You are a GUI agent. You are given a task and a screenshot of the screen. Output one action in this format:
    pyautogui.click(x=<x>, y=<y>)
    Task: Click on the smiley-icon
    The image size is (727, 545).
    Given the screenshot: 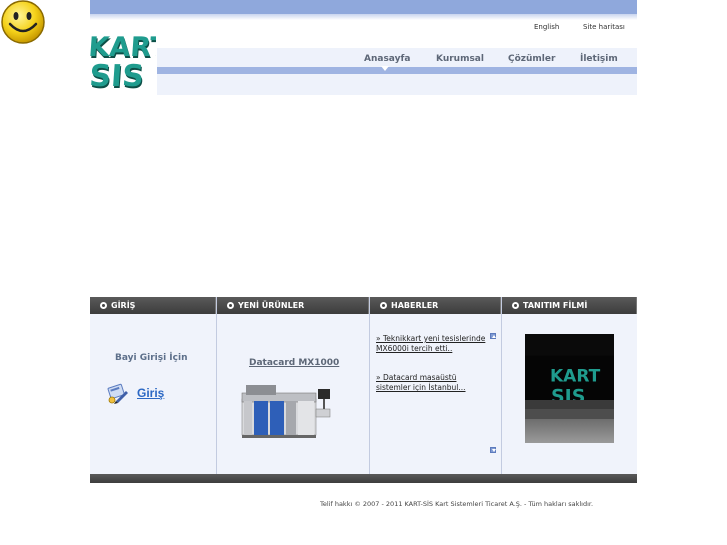 What is the action you would take?
    pyautogui.click(x=23, y=22)
    